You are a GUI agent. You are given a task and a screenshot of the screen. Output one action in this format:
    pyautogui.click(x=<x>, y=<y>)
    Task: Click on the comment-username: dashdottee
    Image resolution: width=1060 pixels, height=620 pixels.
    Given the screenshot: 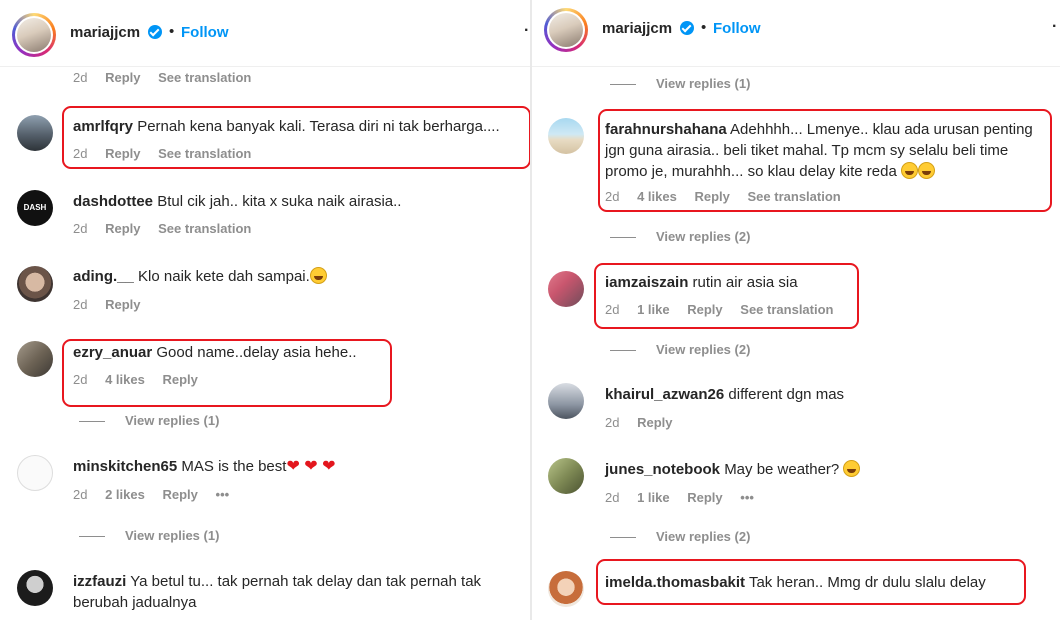 What is the action you would take?
    pyautogui.click(x=113, y=201)
    